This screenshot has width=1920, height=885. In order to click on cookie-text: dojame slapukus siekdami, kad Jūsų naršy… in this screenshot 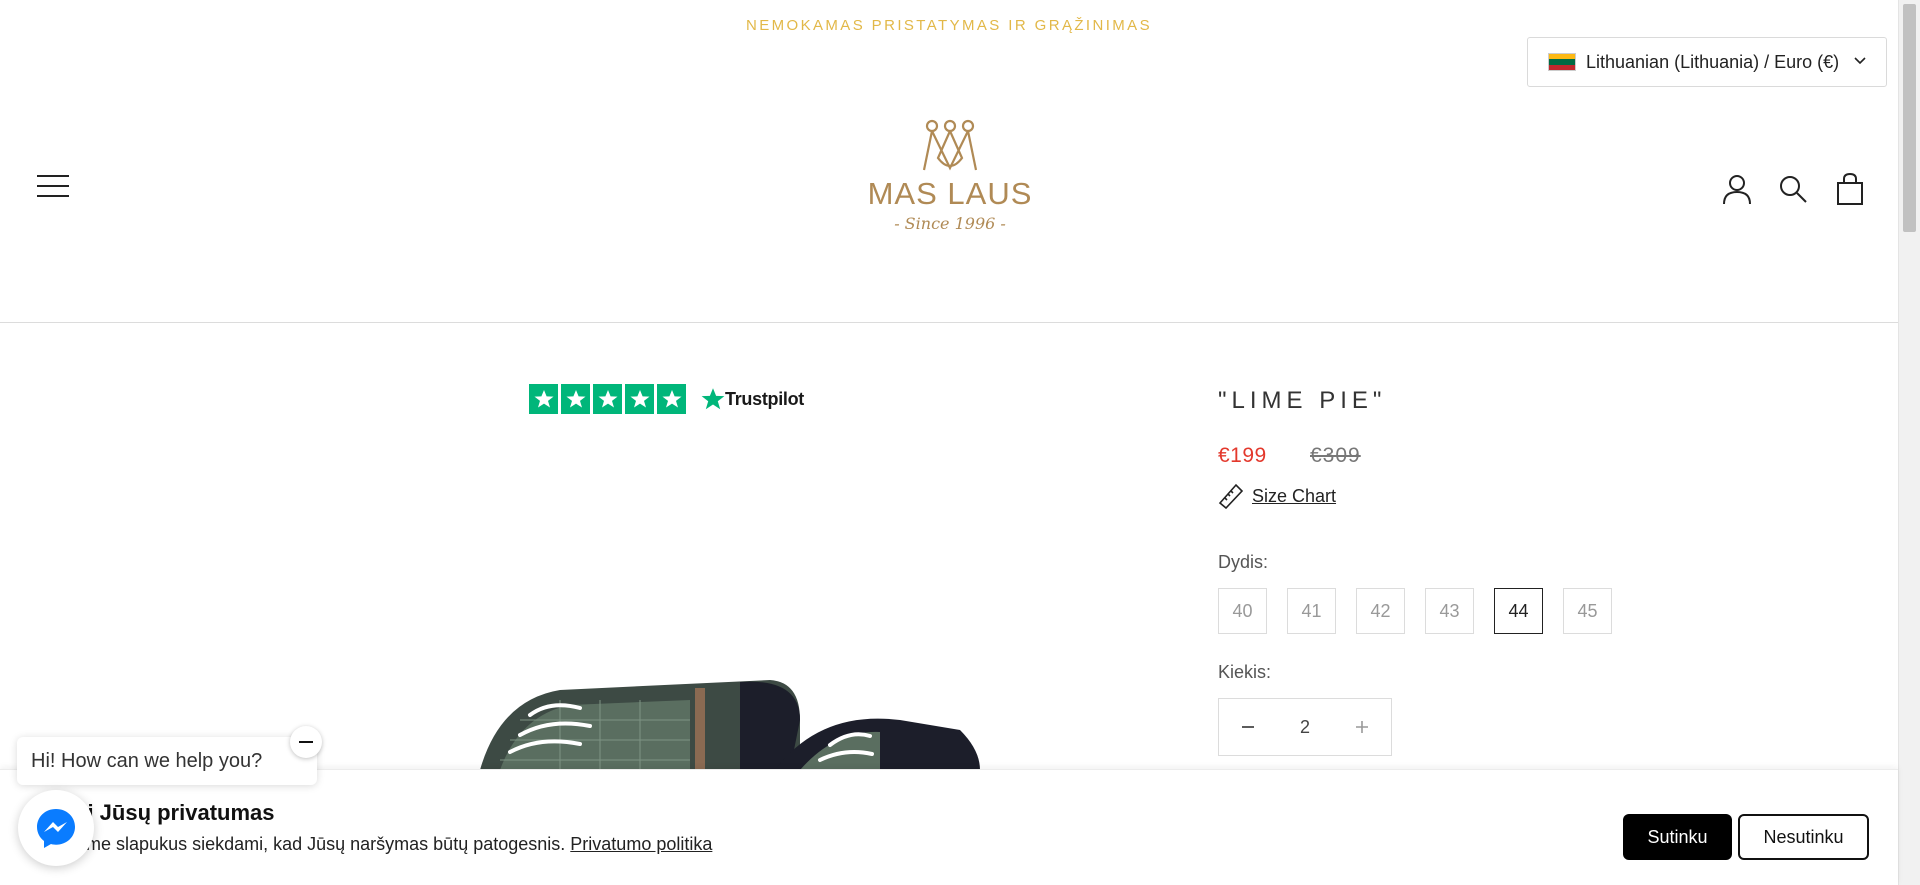, I will do `click(382, 844)`.